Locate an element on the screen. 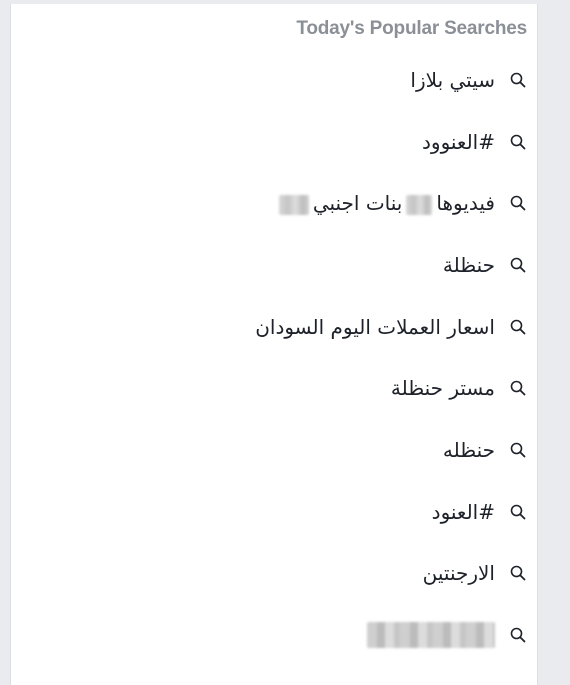 The height and width of the screenshot is (685, 570). search-suggestion-label: اسعار العملات اليوم السودان is located at coordinates (375, 326).